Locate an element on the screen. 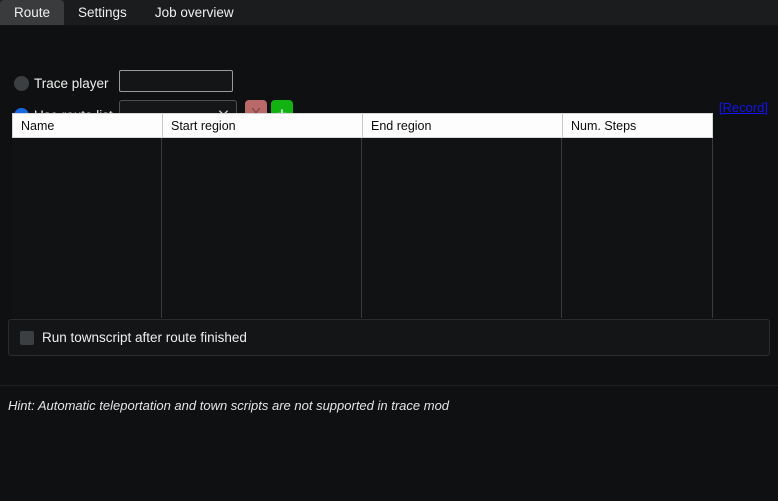 This screenshot has height=501, width=778. radio-trace-player is located at coordinates (21, 83).